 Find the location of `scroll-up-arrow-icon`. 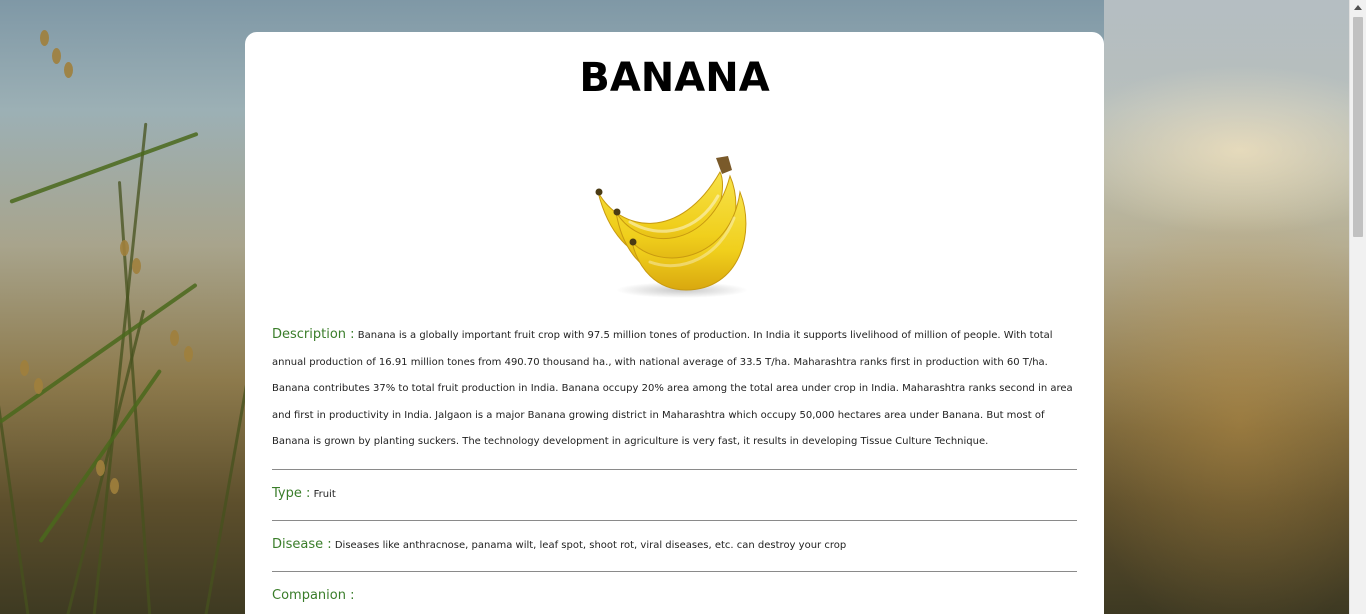

scroll-up-arrow-icon is located at coordinates (1358, 7).